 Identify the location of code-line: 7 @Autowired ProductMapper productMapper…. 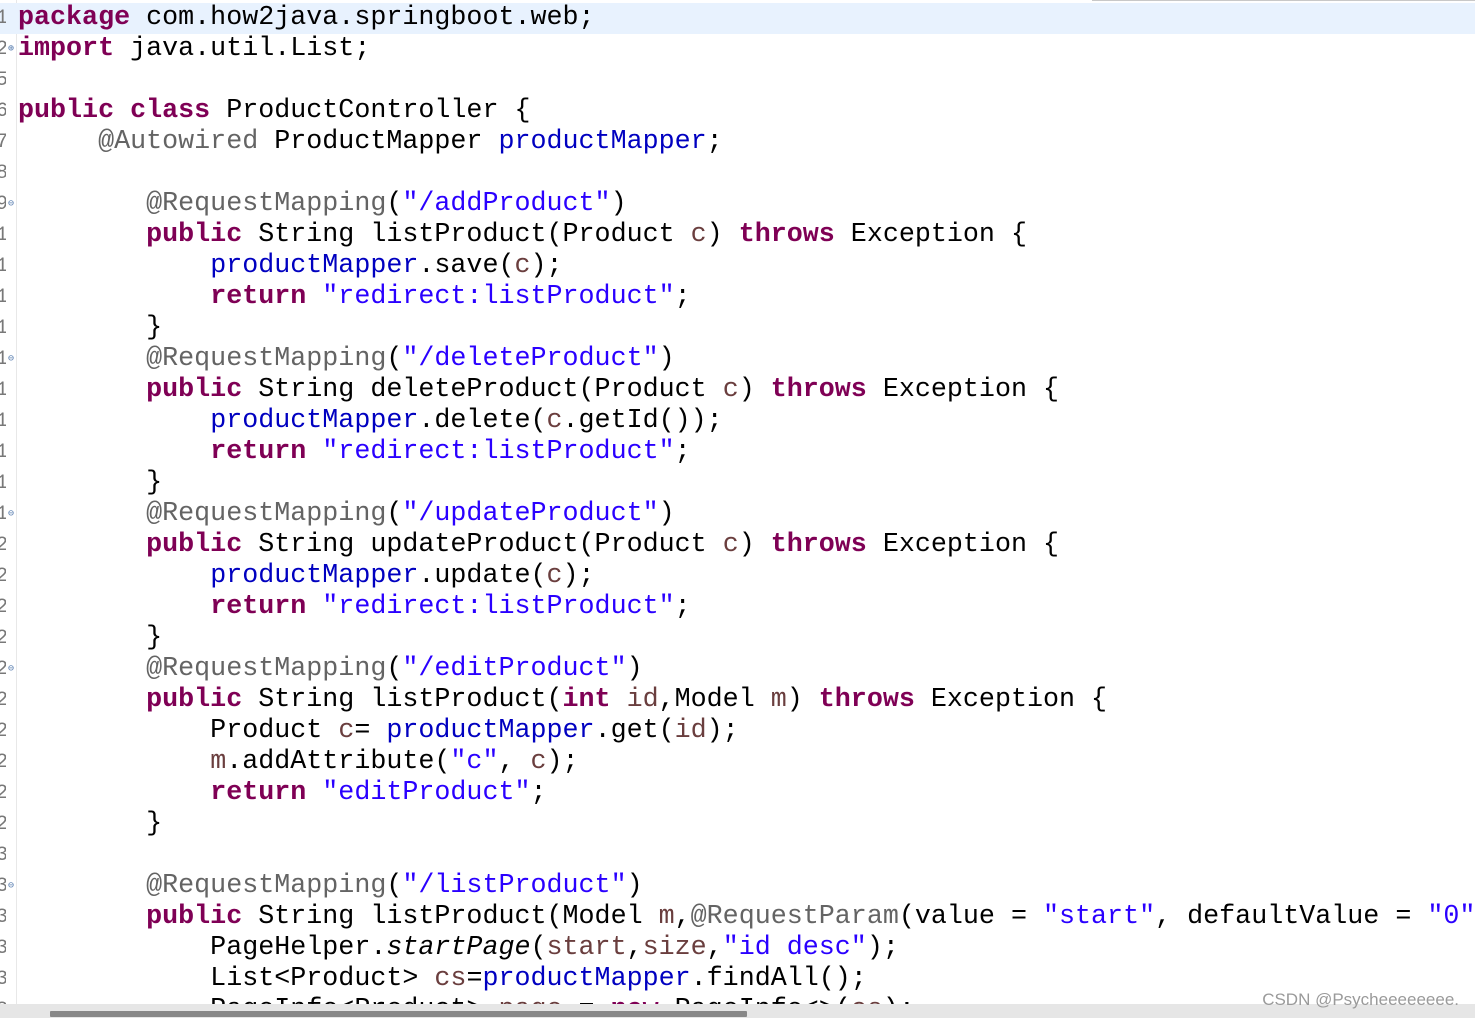
(737, 142).